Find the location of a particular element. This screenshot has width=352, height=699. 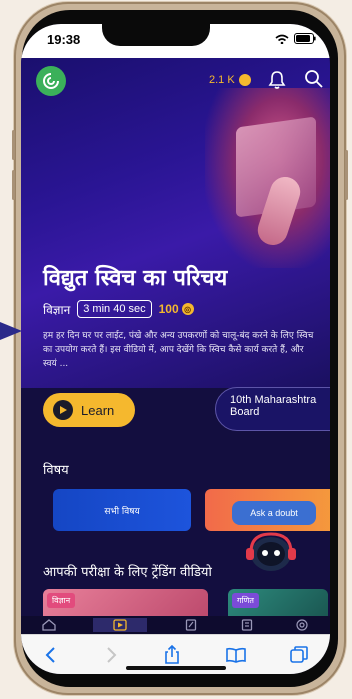

phone-notch is located at coordinates (156, 35).